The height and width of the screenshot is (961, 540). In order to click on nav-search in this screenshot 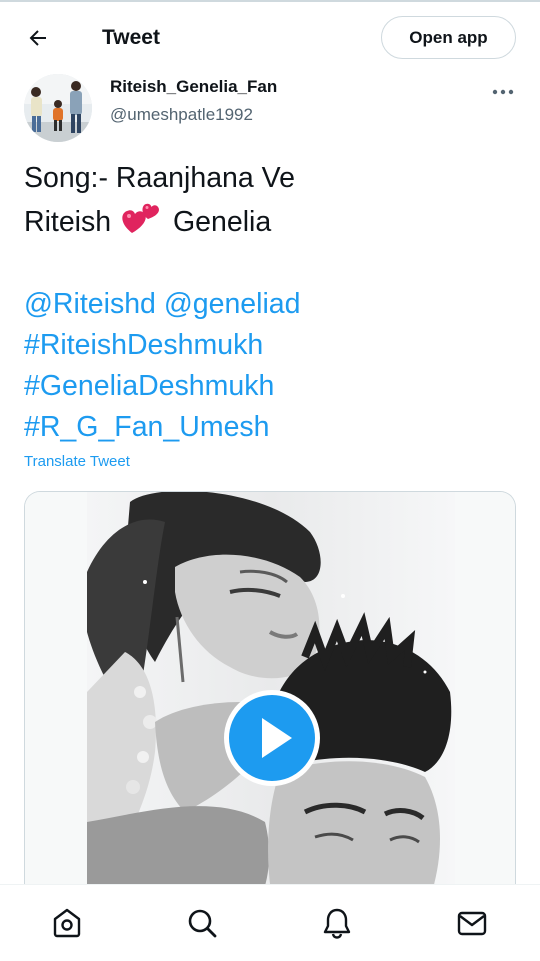, I will do `click(202, 923)`.